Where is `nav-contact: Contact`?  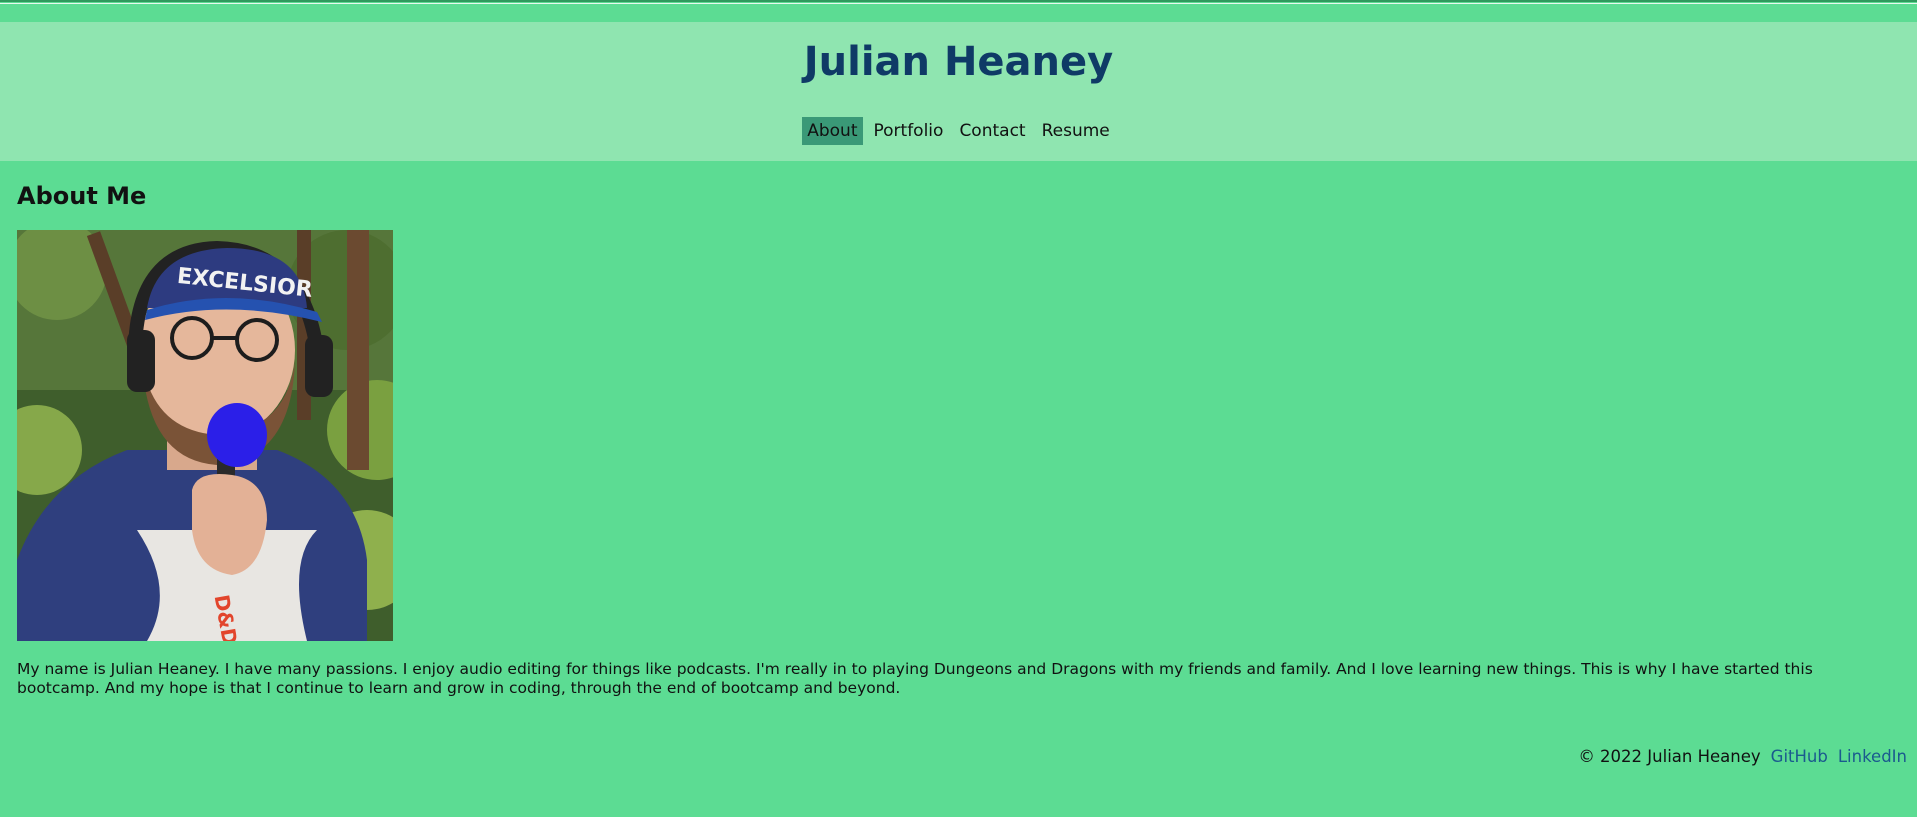 nav-contact: Contact is located at coordinates (992, 131).